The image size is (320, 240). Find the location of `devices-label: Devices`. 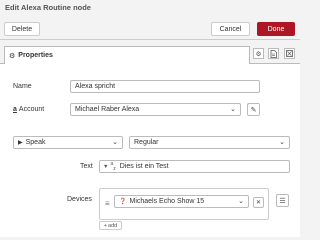

devices-label: Devices is located at coordinates (79, 199).